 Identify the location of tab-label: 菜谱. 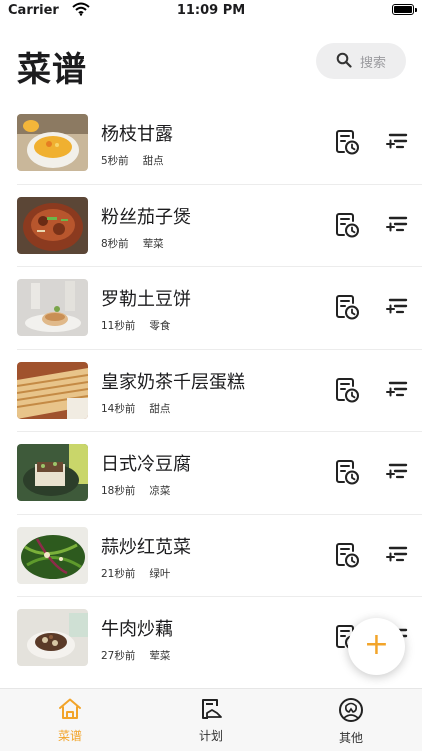
(69, 736).